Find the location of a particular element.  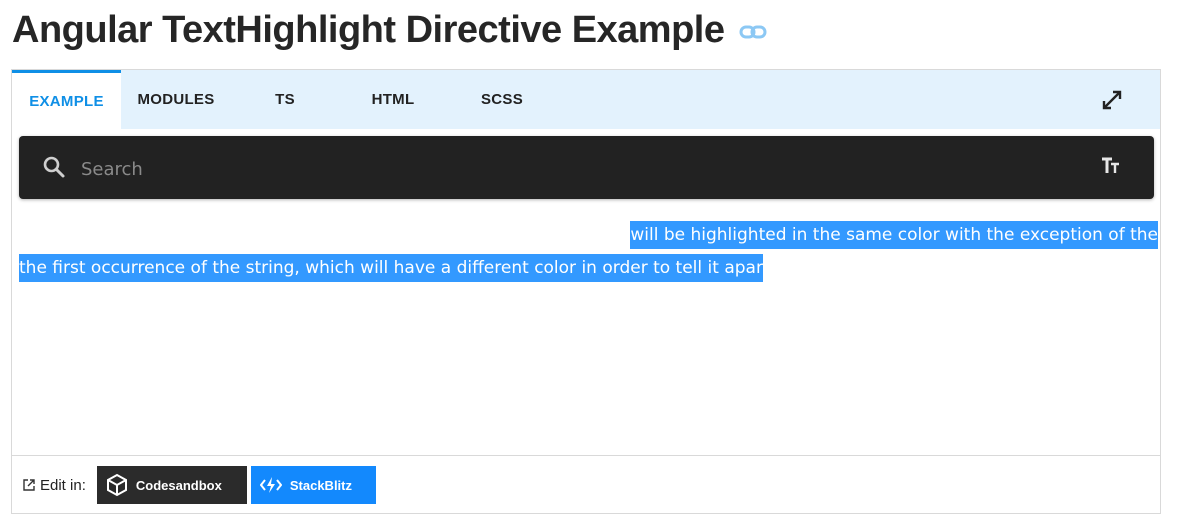

stackblitz-label: StackBlitz is located at coordinates (320, 485).